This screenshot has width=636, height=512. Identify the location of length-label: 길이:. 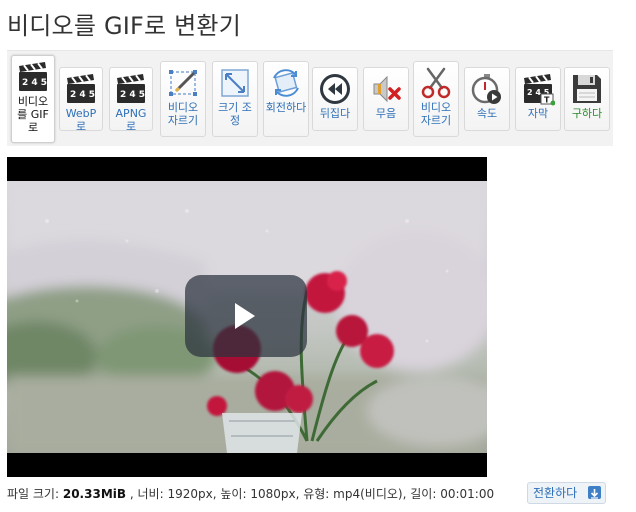
(423, 494).